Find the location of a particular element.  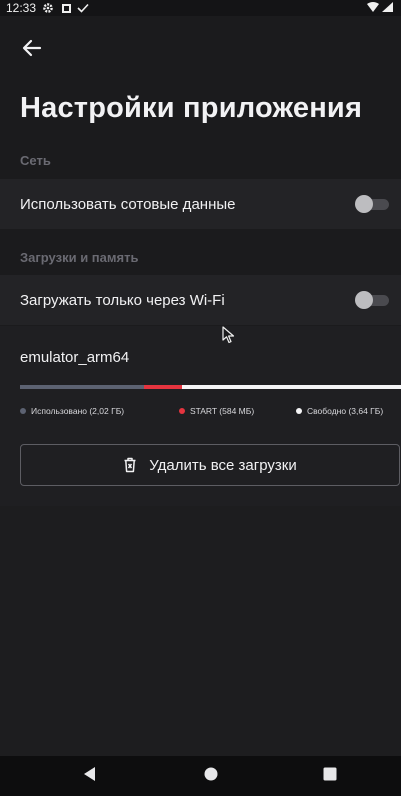

nav-recents-button is located at coordinates (330, 776).